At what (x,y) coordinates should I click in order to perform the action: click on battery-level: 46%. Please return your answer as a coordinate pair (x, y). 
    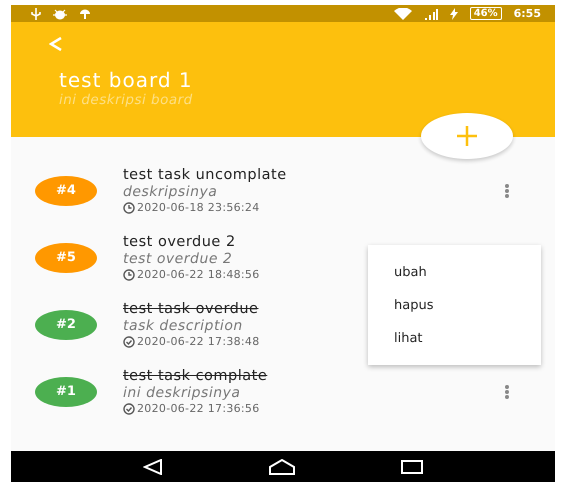
    Looking at the image, I should click on (486, 13).